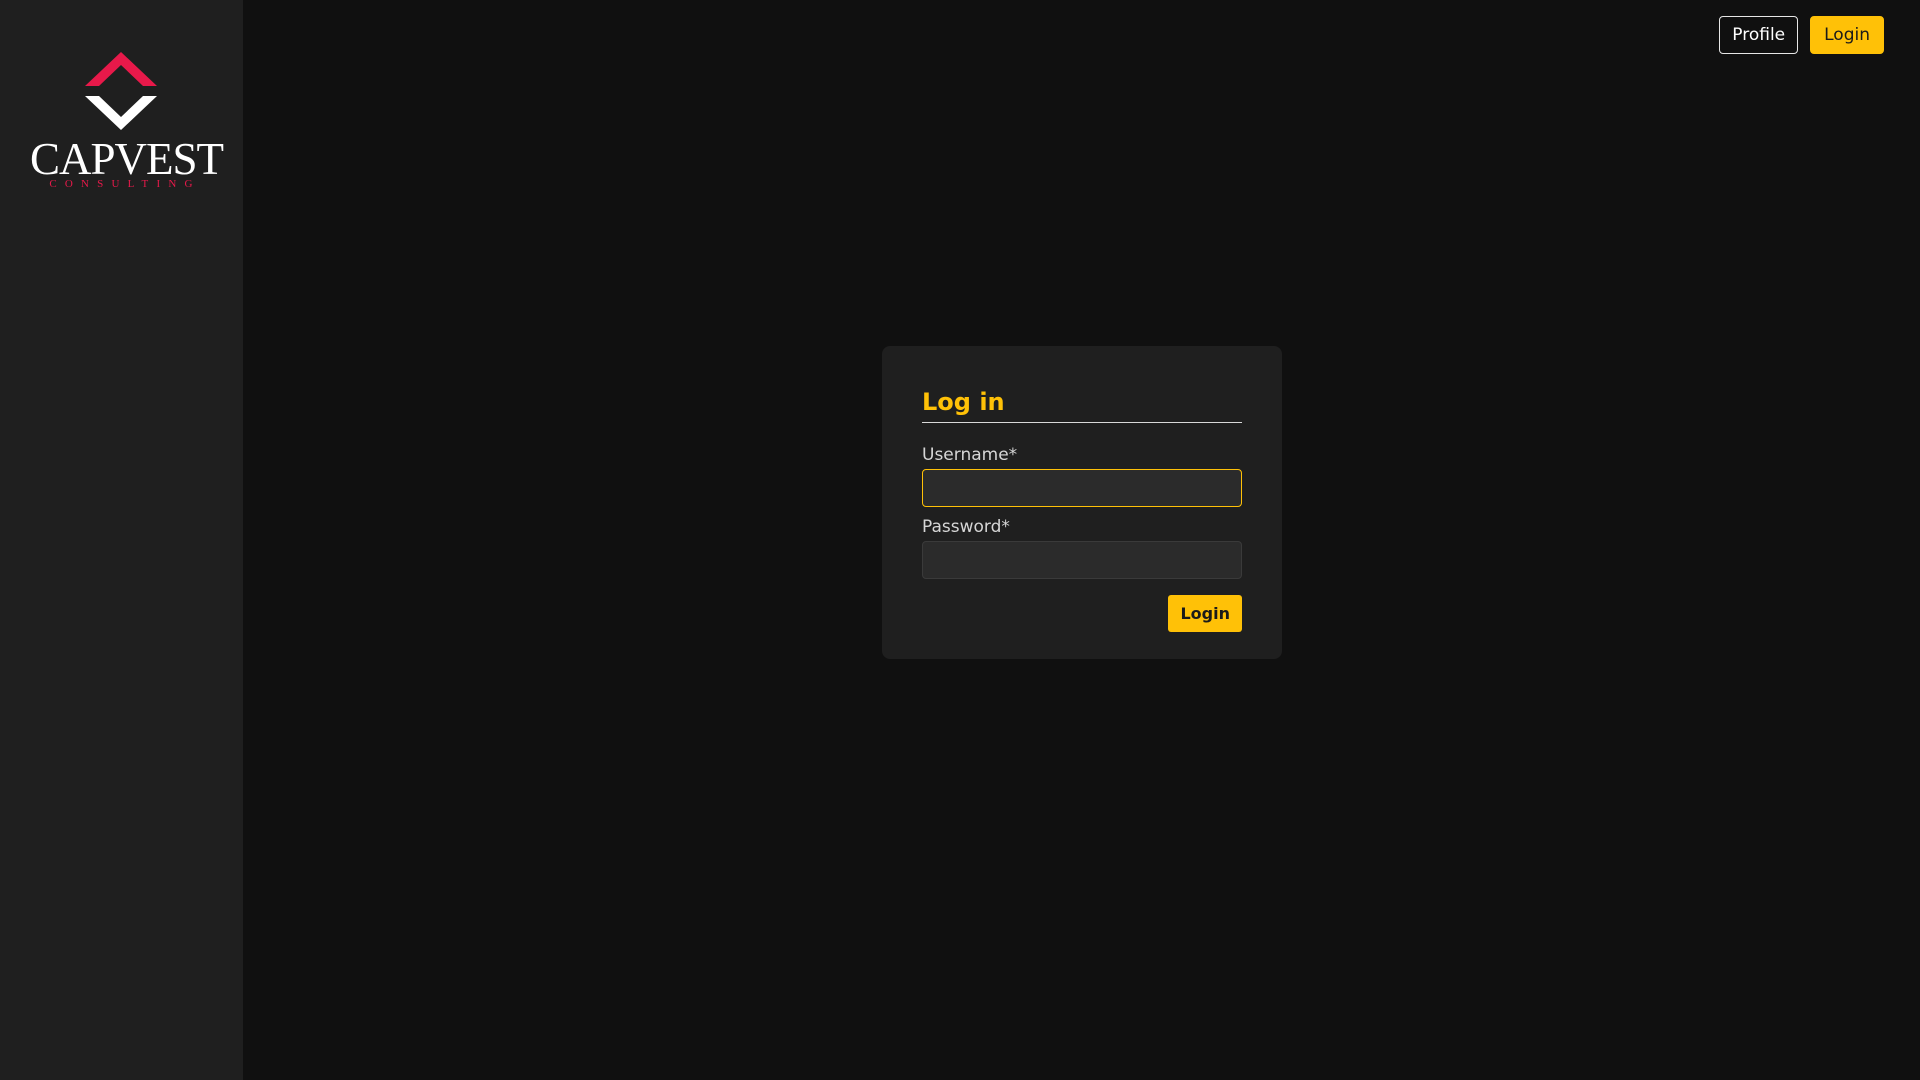 This screenshot has height=1080, width=1920. Describe the element at coordinates (1082, 613) in the screenshot. I see `submit-row: Login` at that location.